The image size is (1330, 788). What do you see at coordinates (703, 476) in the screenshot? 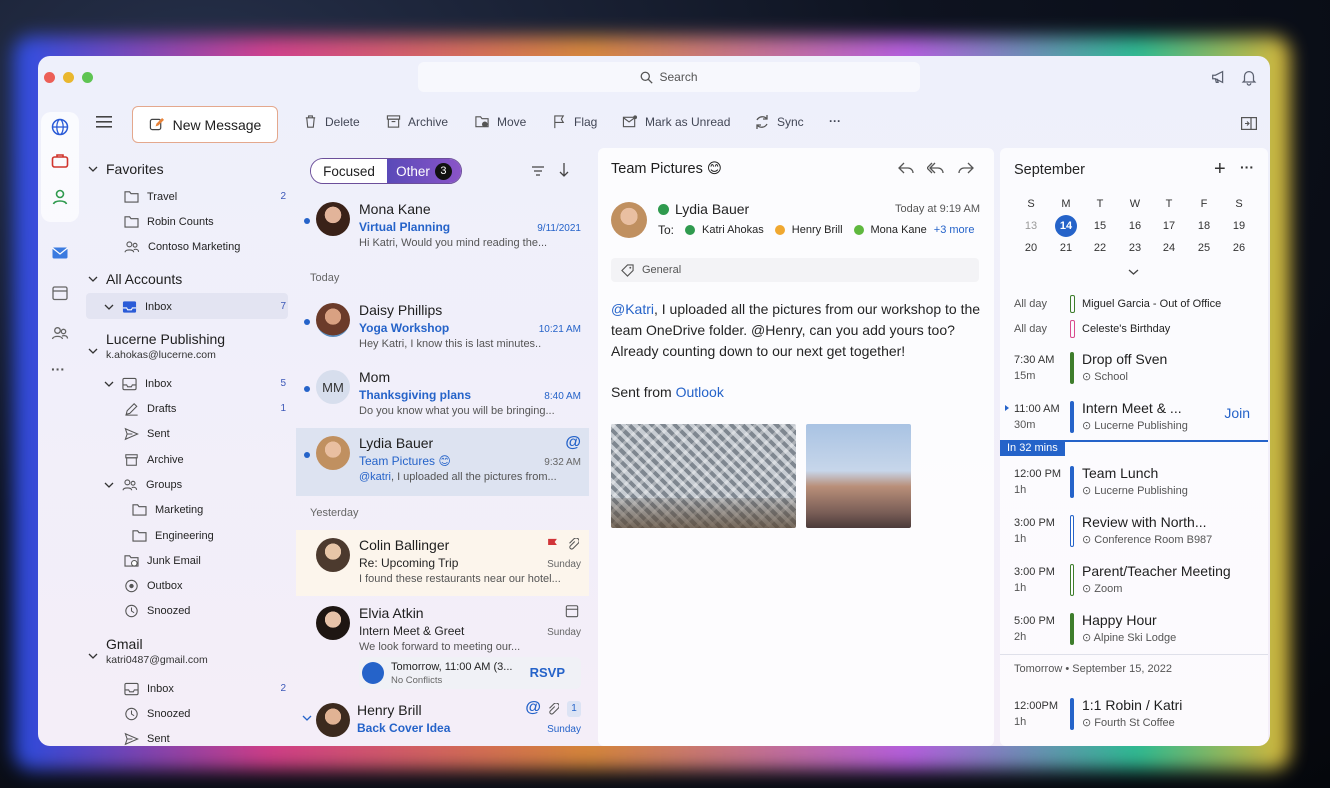
I see `attachment-image-architecture` at bounding box center [703, 476].